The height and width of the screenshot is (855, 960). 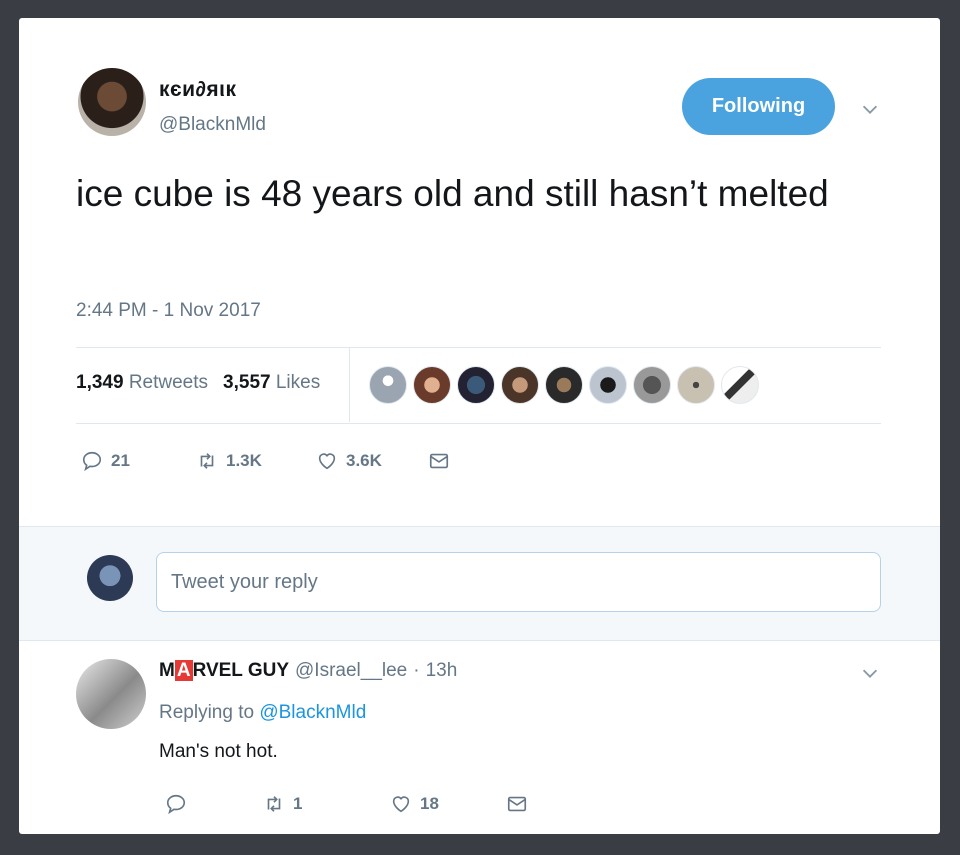 What do you see at coordinates (218, 751) in the screenshot?
I see `reply-text: Man's not hot.` at bounding box center [218, 751].